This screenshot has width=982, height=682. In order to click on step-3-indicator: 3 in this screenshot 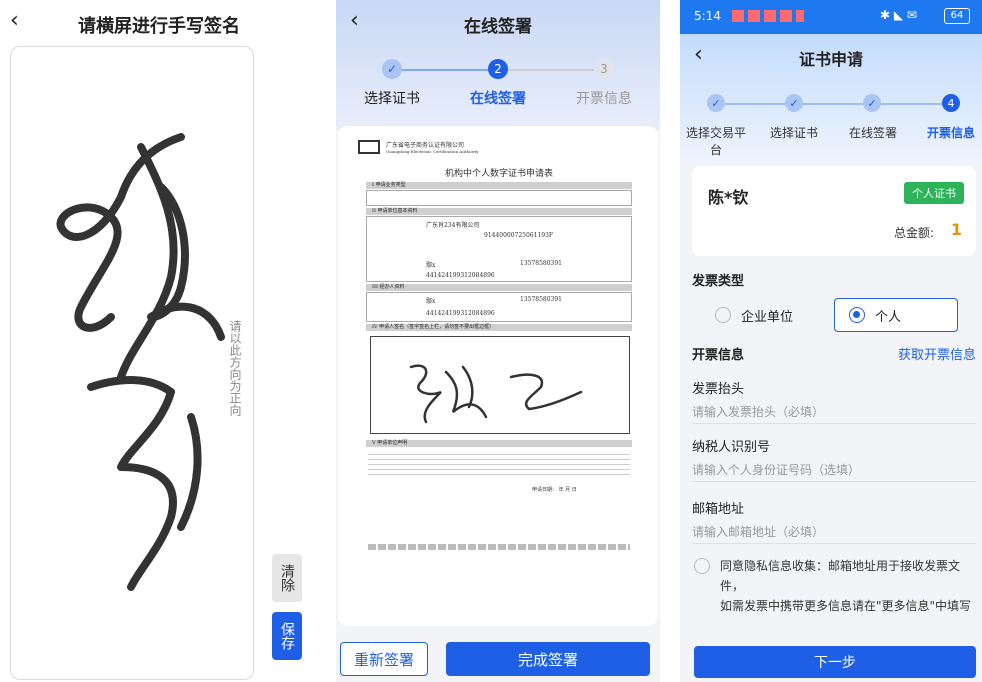, I will do `click(604, 69)`.